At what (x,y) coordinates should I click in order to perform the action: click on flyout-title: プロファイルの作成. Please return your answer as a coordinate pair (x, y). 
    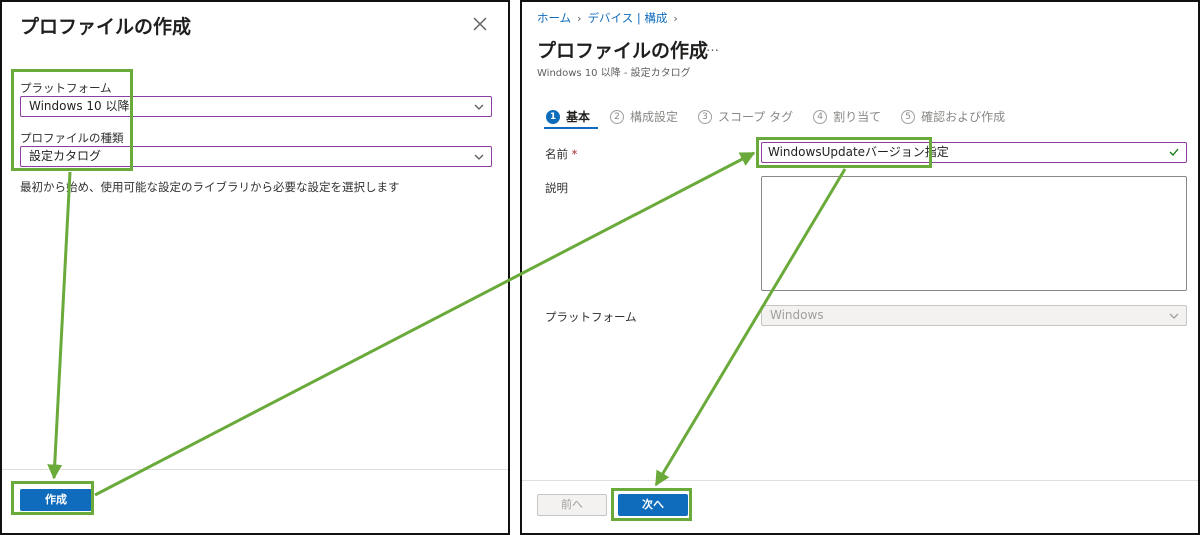
    Looking at the image, I should click on (106, 27).